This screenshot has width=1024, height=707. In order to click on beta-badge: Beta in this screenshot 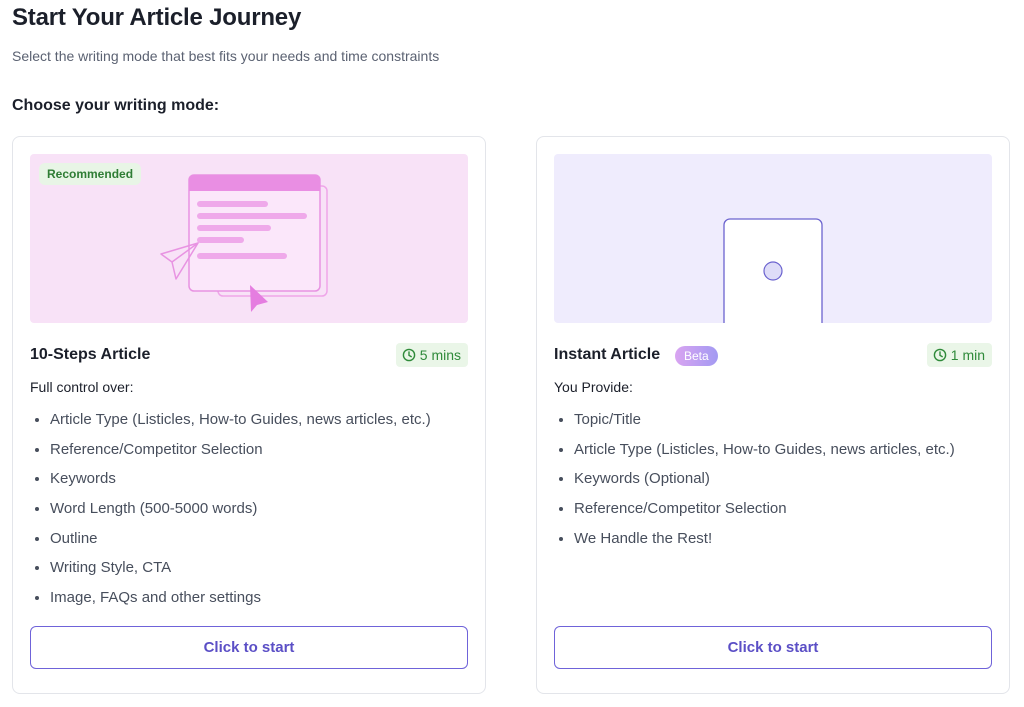, I will do `click(696, 356)`.